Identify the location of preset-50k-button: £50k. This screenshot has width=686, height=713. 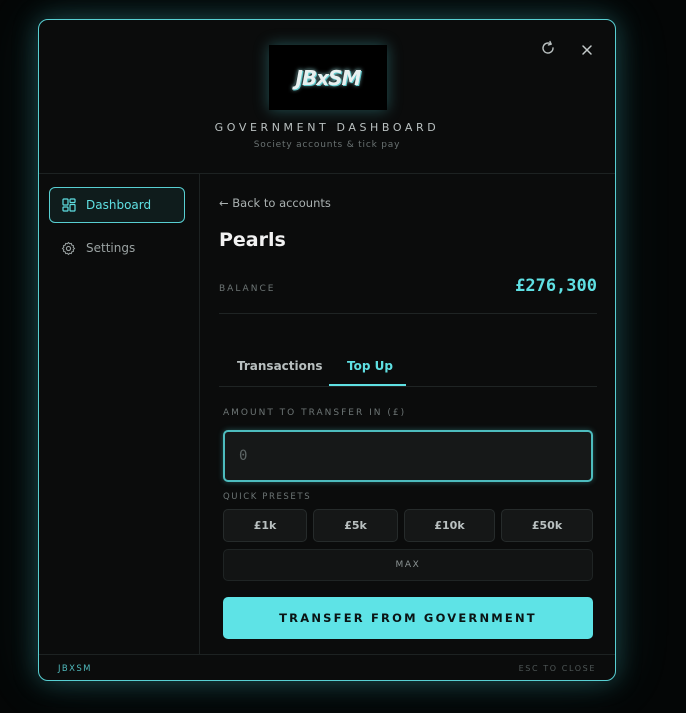
(547, 525).